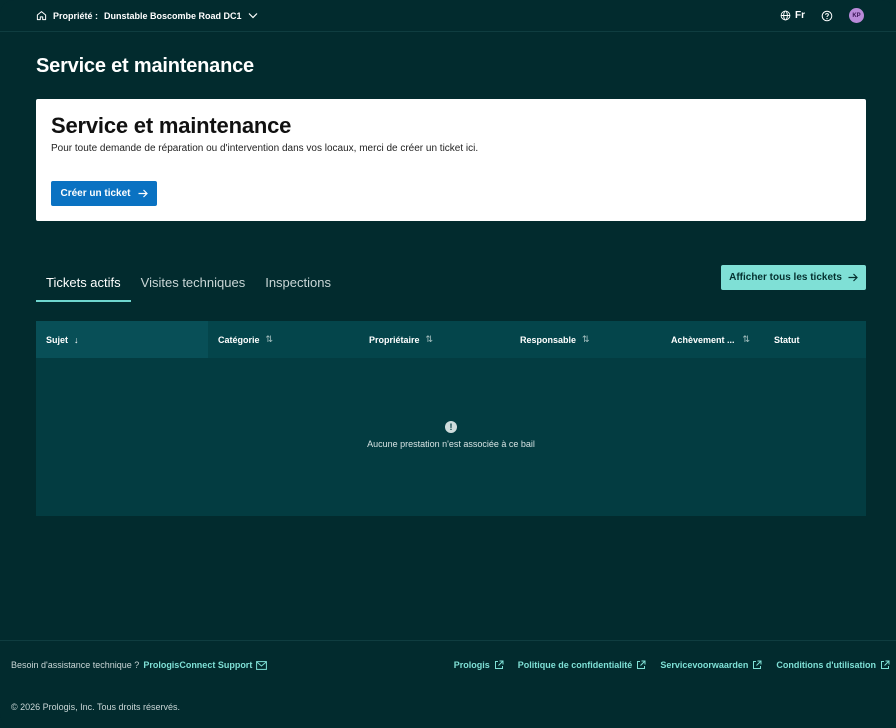 The width and height of the screenshot is (896, 728). I want to click on footer-link-terms-of-use: Conditions d'utilisation, so click(833, 665).